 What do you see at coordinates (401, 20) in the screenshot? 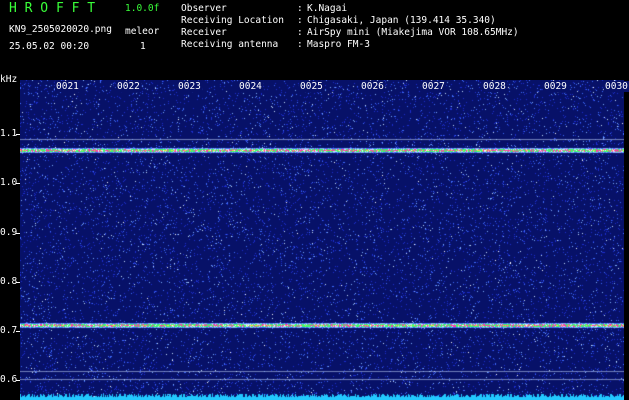
I see `info-value: Chigasaki, Japan (139.414 35.340)` at bounding box center [401, 20].